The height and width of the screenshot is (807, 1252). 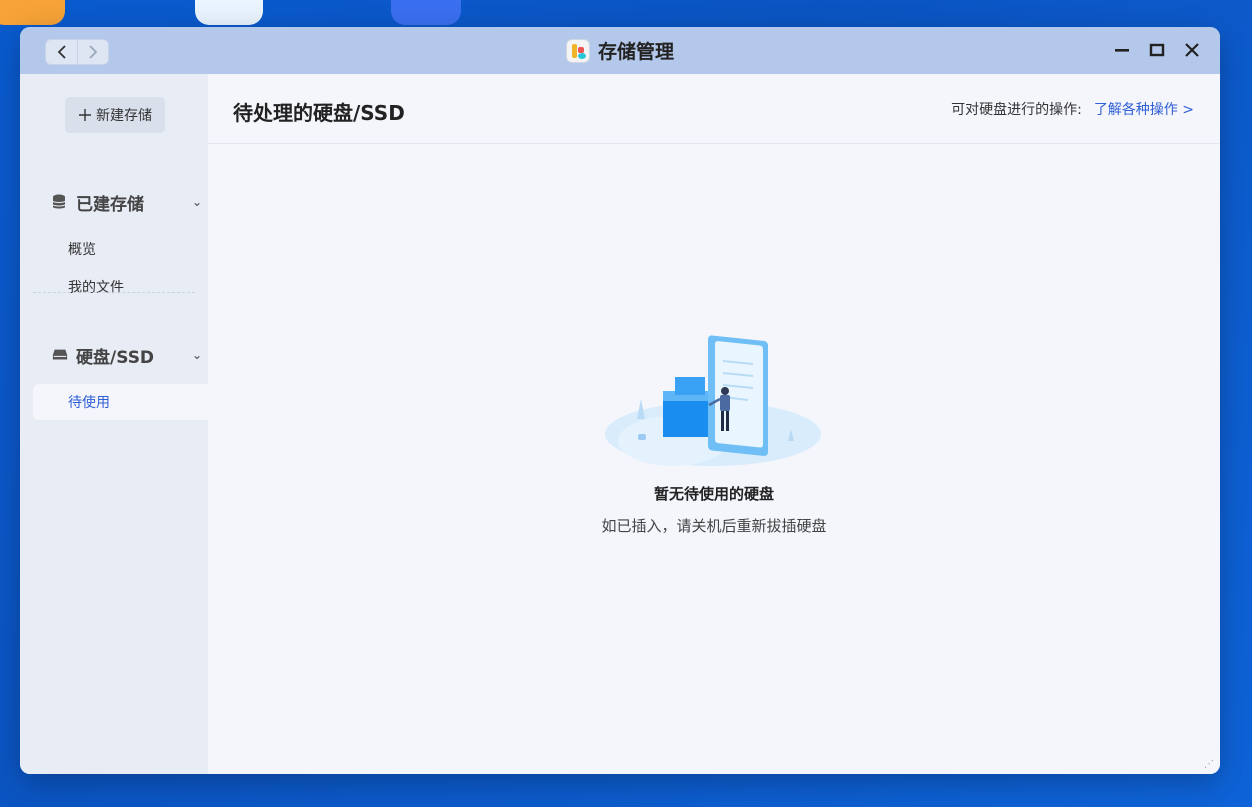 I want to click on minimize-button, so click(x=1121, y=50).